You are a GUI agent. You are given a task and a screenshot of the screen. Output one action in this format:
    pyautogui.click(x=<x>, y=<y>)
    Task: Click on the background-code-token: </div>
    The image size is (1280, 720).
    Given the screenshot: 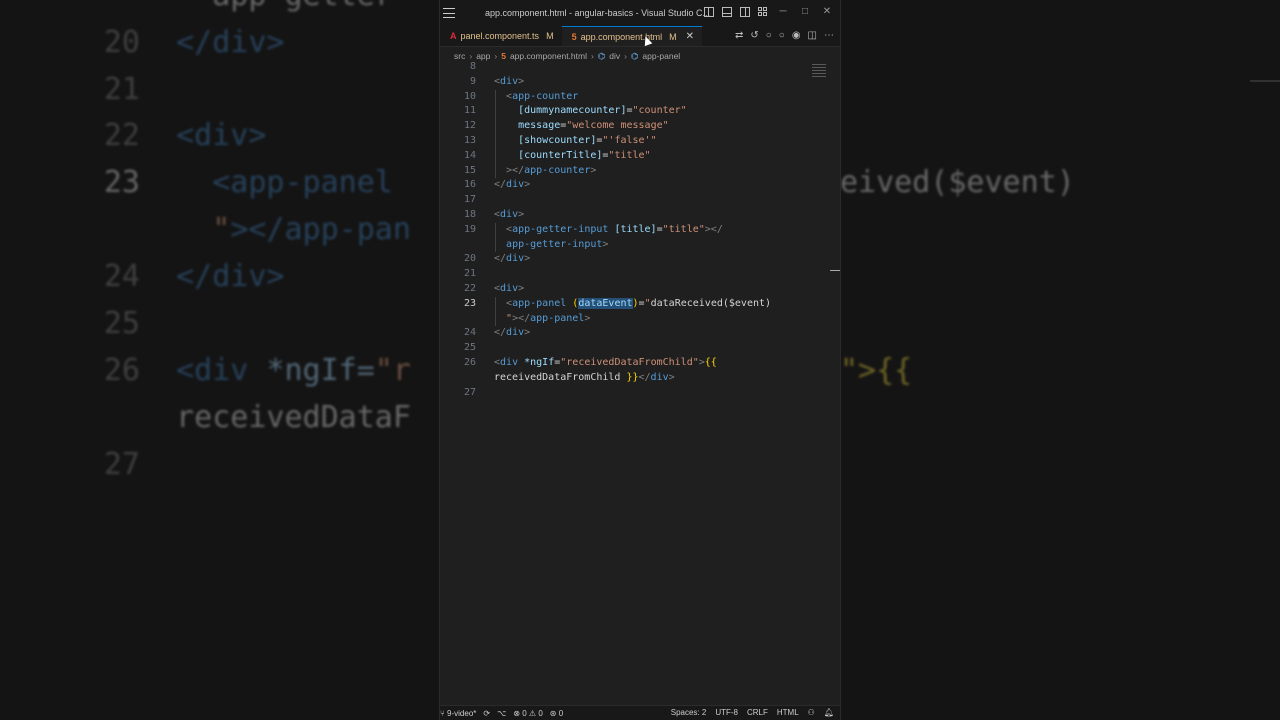 What is the action you would take?
    pyautogui.click(x=230, y=276)
    